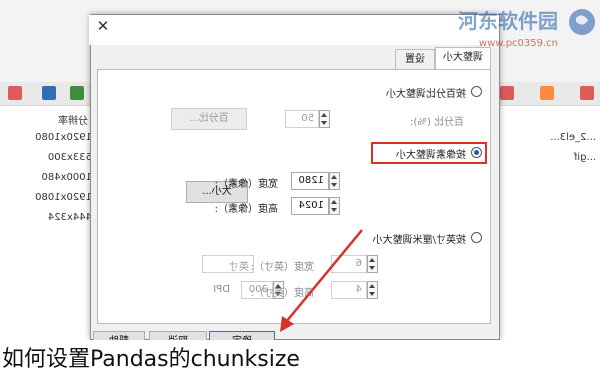  I want to click on arrow-overlay, so click(321, 280).